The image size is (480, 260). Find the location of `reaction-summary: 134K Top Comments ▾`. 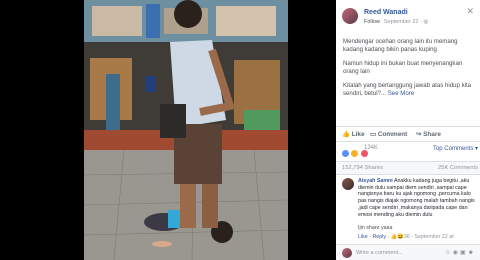

reaction-summary: 134K Top Comments ▾ is located at coordinates (408, 149).